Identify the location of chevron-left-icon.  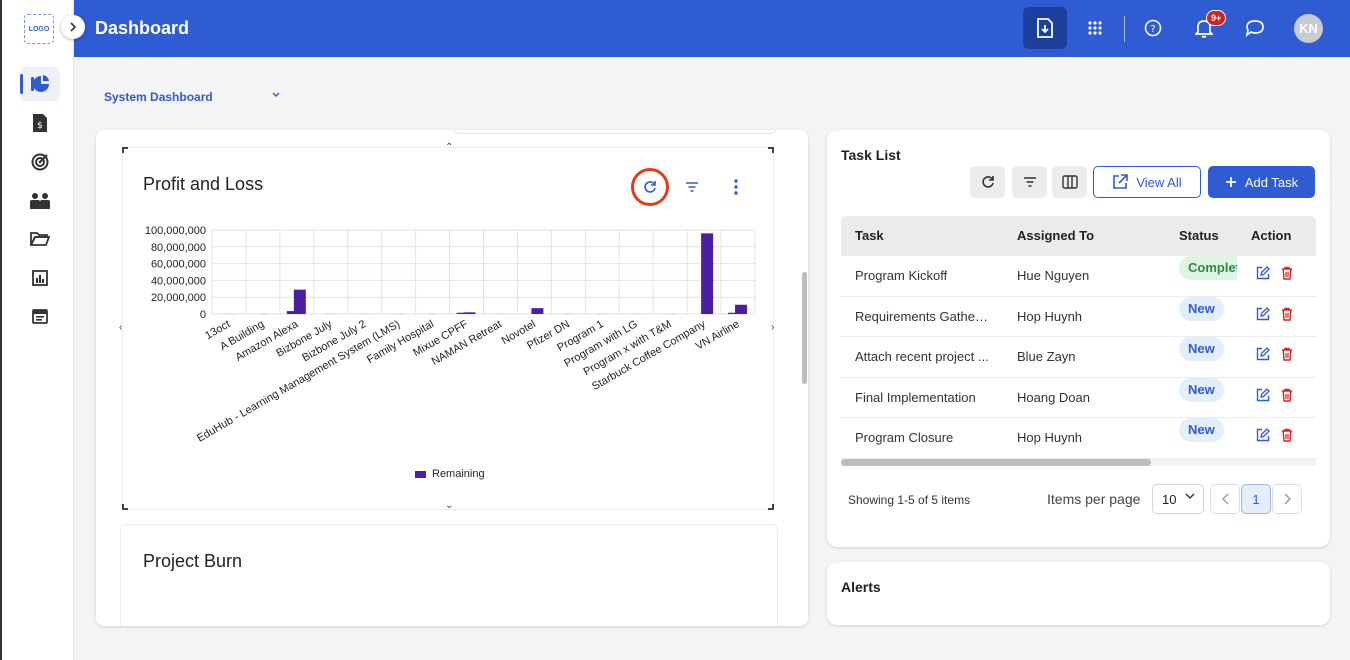
(1224, 499).